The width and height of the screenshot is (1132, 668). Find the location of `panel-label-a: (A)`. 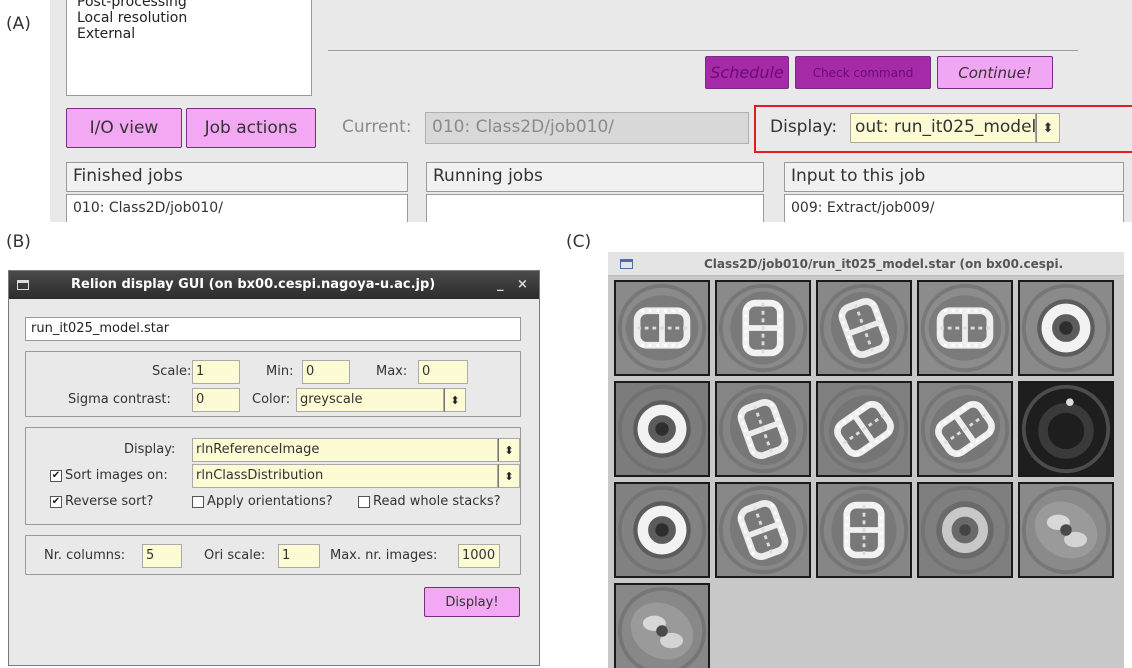

panel-label-a: (A) is located at coordinates (18, 24).